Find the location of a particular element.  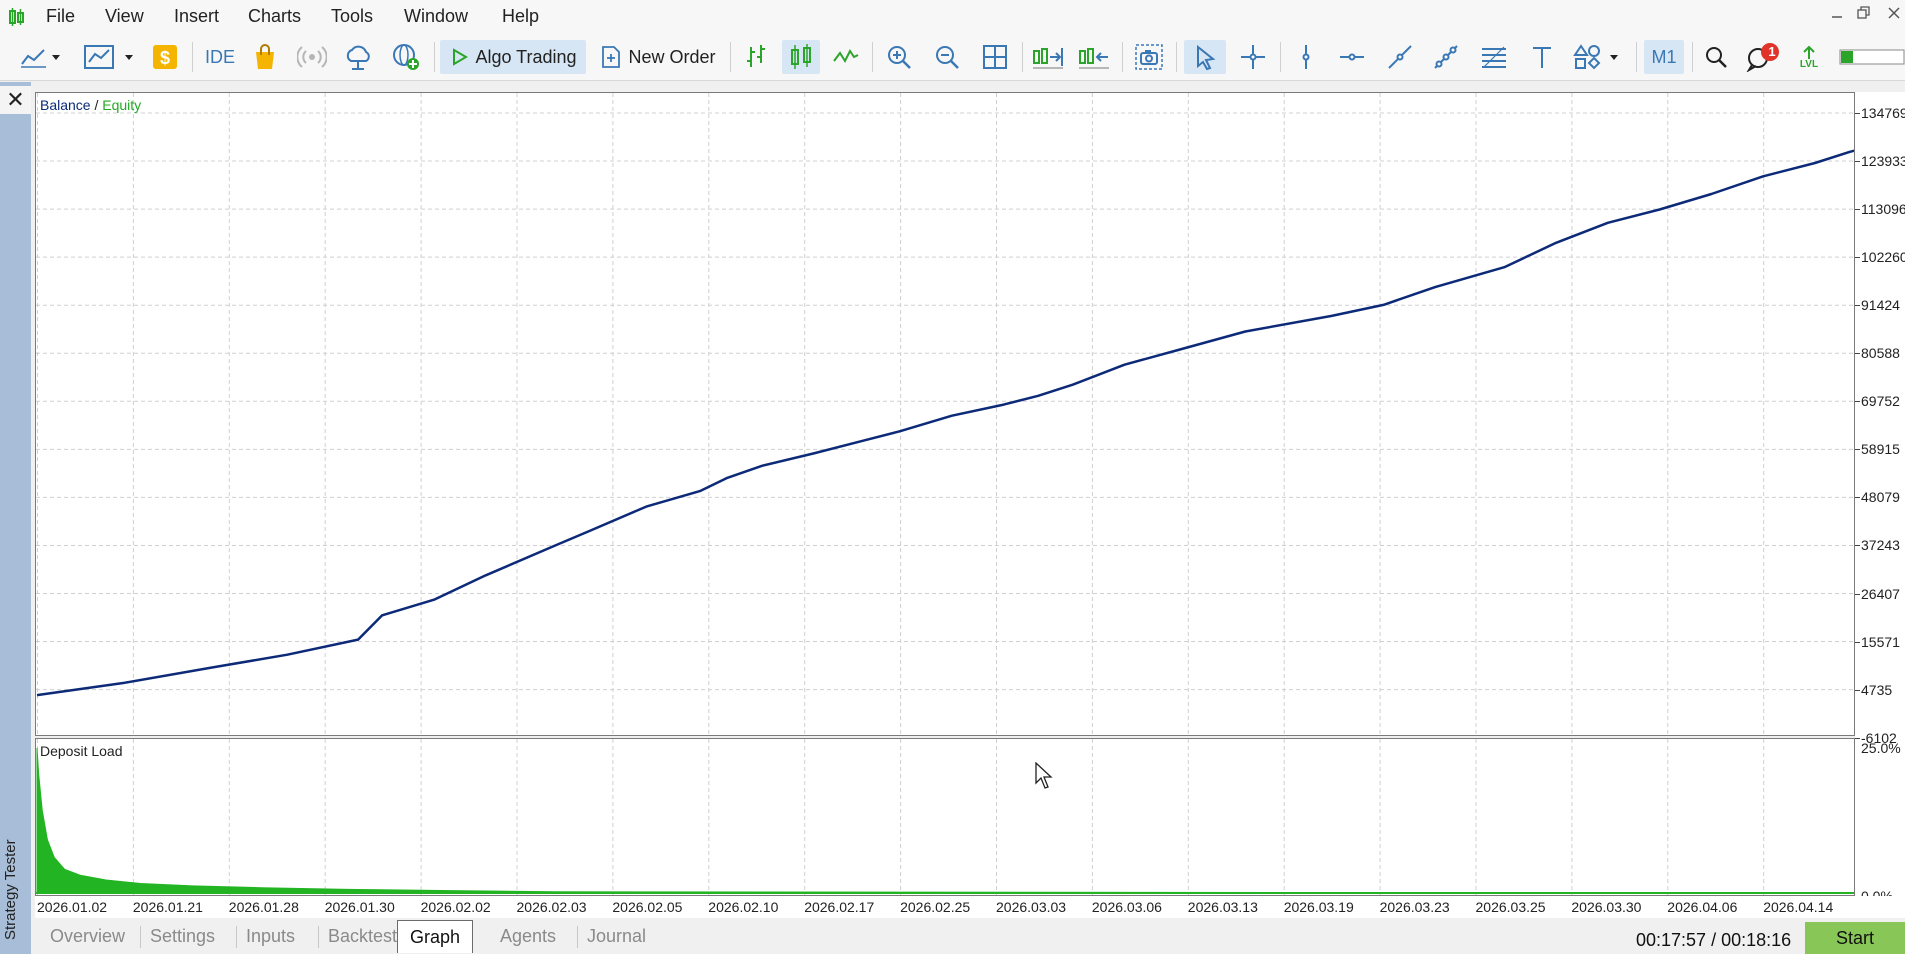

restore-icon is located at coordinates (1864, 15).